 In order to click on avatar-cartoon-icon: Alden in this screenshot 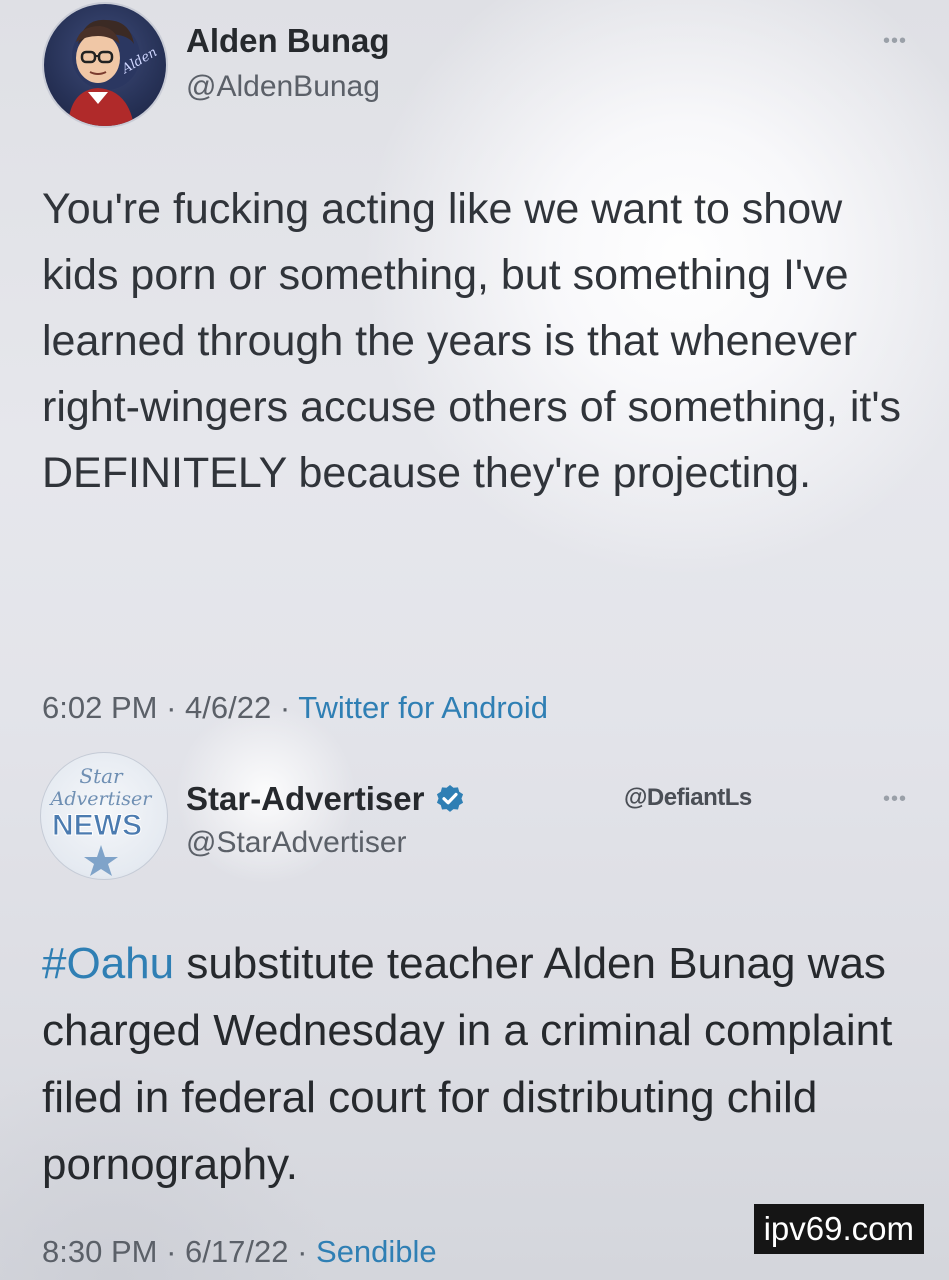, I will do `click(114, 72)`.